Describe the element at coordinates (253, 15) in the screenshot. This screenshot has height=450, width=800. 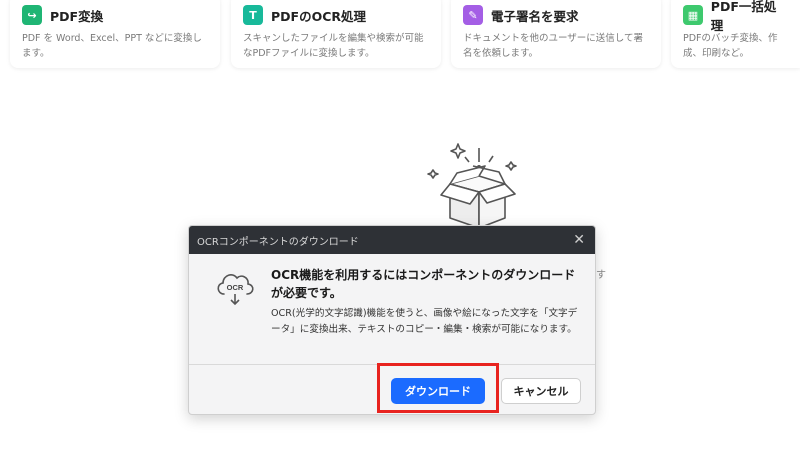
I see `ocr-icon: T` at that location.